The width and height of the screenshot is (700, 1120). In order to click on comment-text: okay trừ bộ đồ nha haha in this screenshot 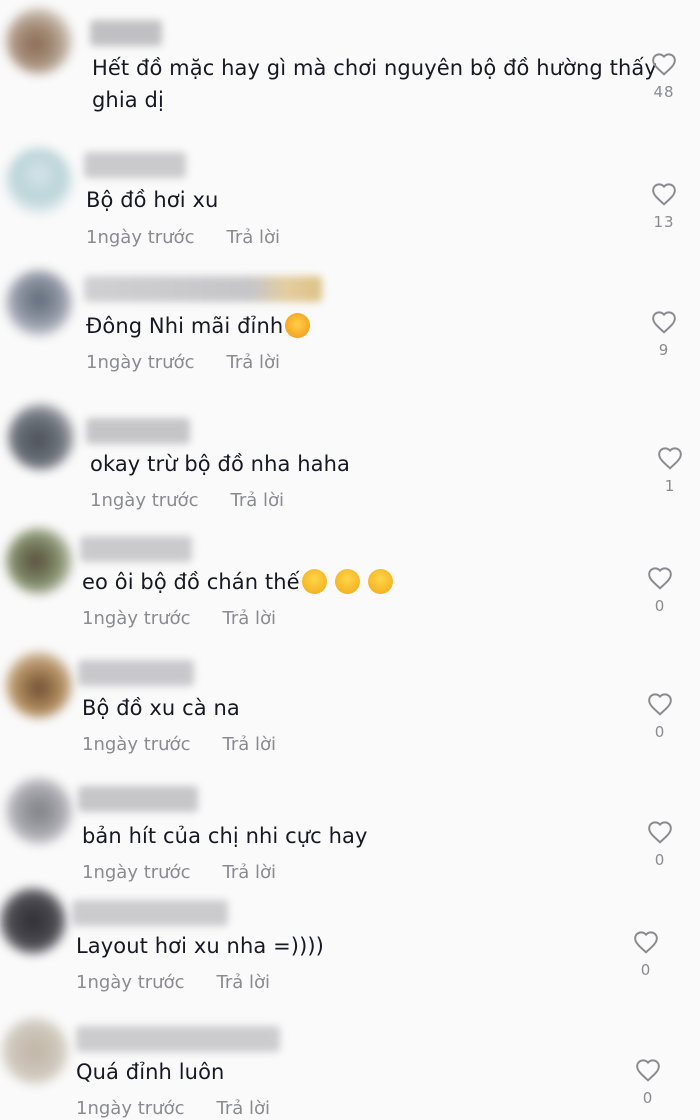, I will do `click(220, 464)`.